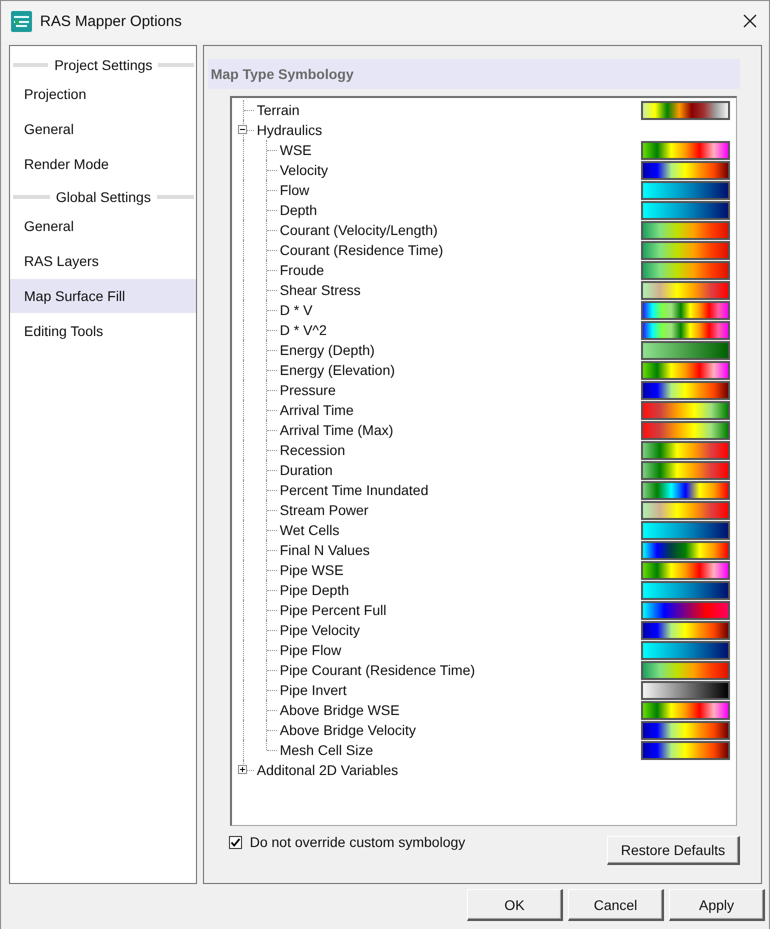  Describe the element at coordinates (460, 150) in the screenshot. I see `tree-item: WSE` at that location.